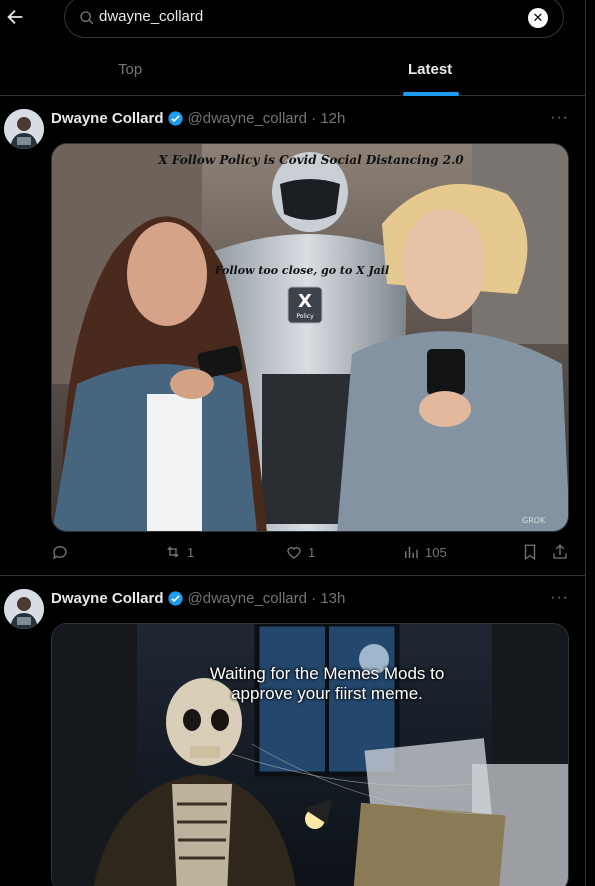 This screenshot has width=595, height=886. I want to click on repost-button: 1, so click(179, 552).